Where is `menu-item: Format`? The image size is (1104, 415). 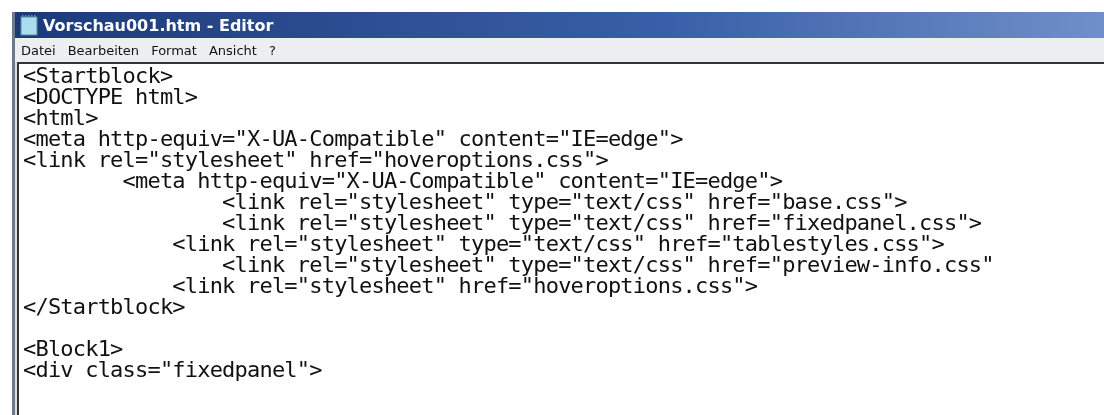
menu-item: Format is located at coordinates (174, 50).